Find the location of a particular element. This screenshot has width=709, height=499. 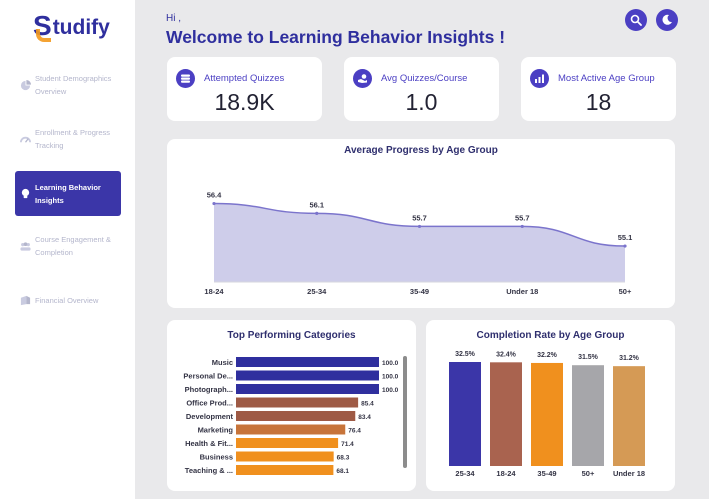

finance-icon is located at coordinates (25, 300).